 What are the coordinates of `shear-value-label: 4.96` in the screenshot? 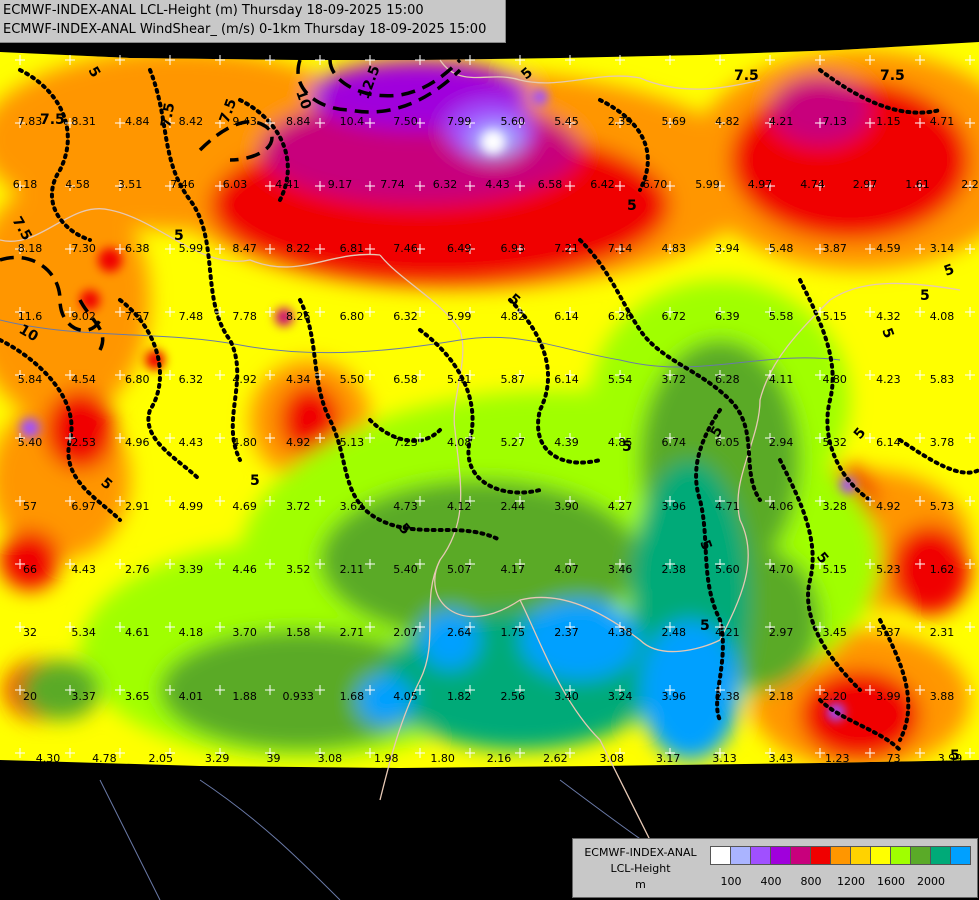 It's located at (137, 442).